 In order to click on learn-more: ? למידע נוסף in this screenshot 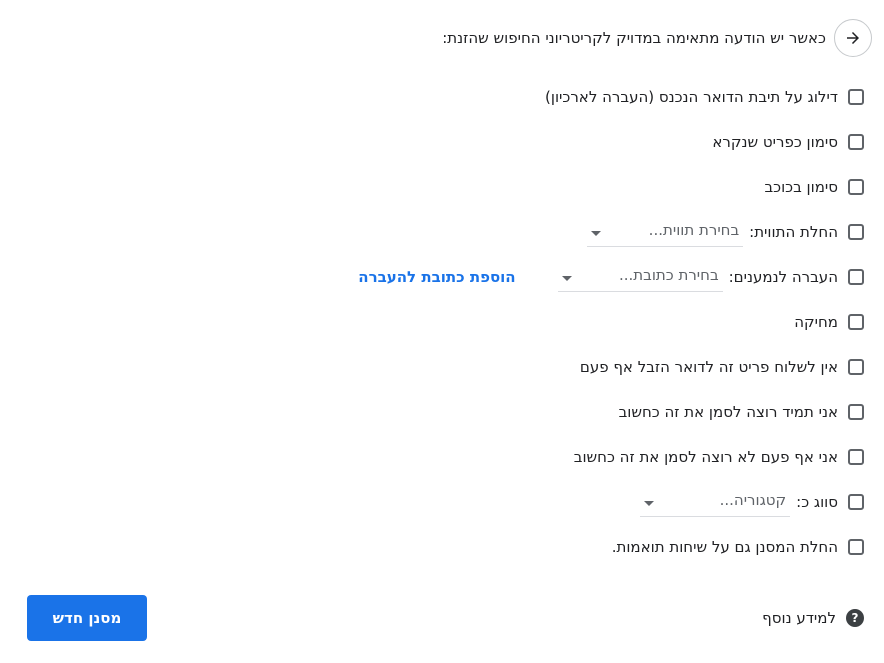, I will do `click(813, 618)`.